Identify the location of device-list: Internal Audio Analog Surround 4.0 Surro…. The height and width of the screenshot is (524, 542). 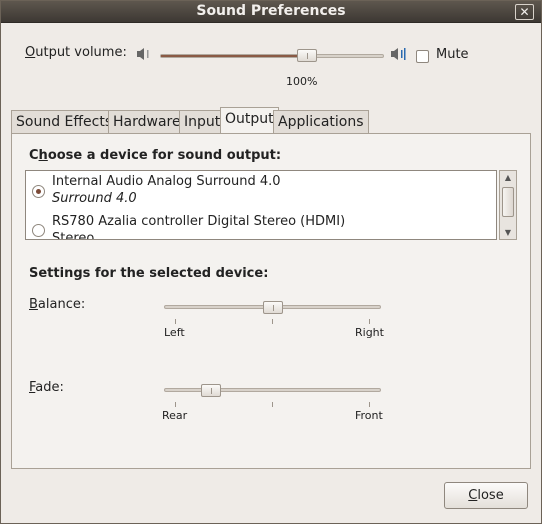
(261, 205).